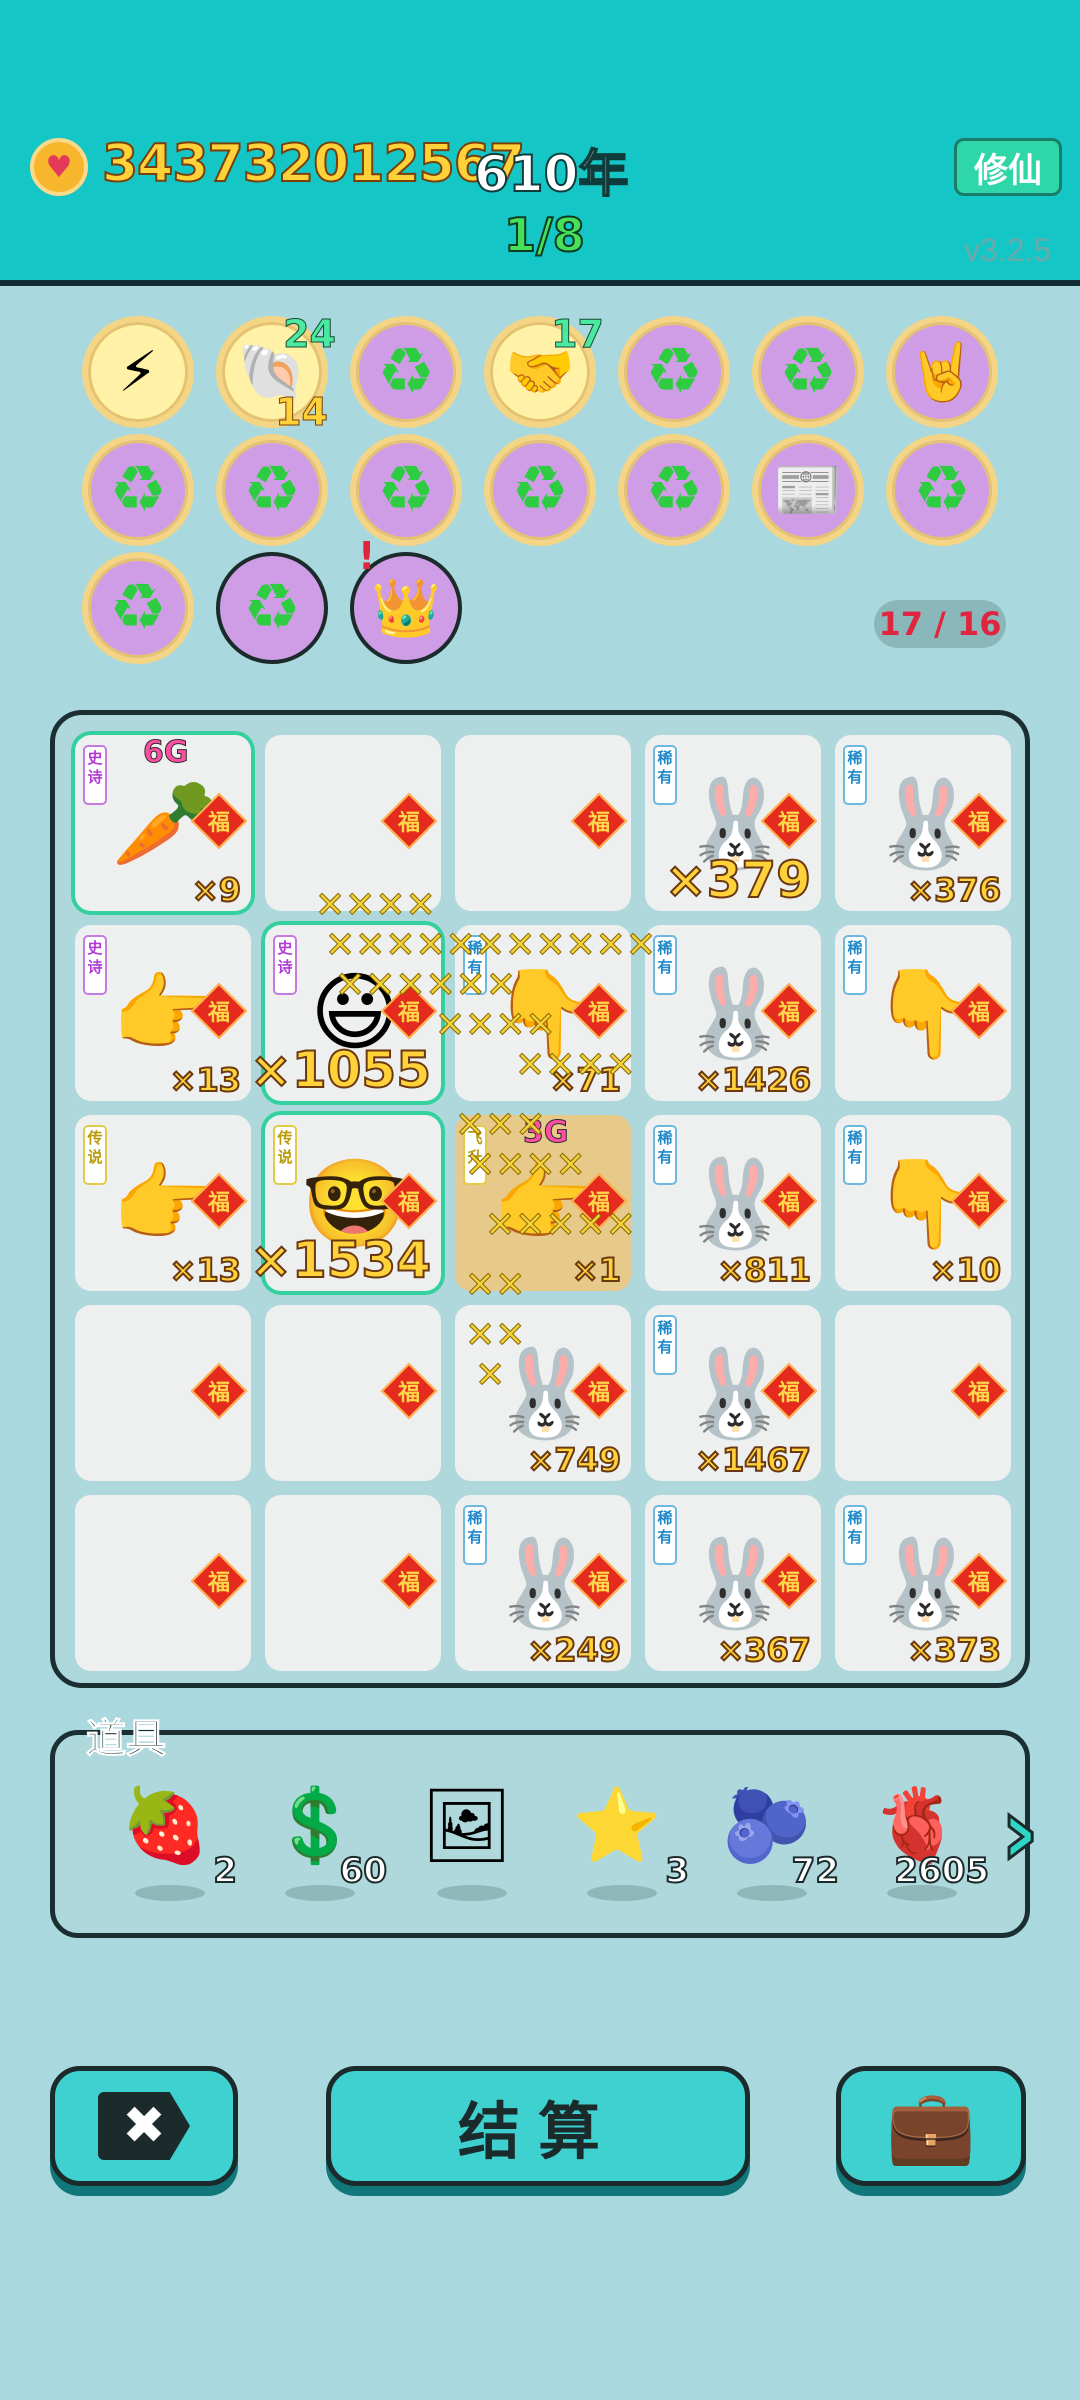 The width and height of the screenshot is (1080, 2400). Describe the element at coordinates (540, 143) in the screenshot. I see `top-bar: ♥ 343732012567 610年 1/8 修仙 v3.2.5` at that location.